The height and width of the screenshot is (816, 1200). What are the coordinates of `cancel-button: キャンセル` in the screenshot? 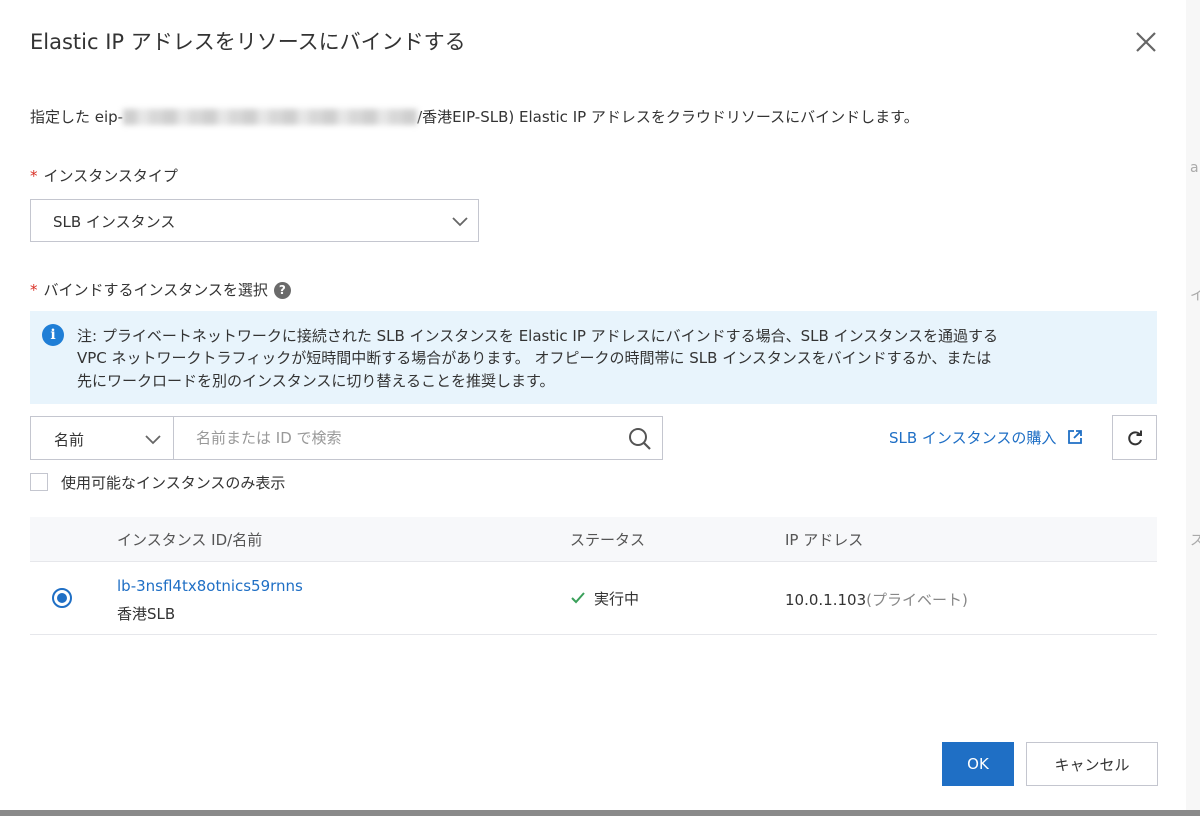 It's located at (1092, 764).